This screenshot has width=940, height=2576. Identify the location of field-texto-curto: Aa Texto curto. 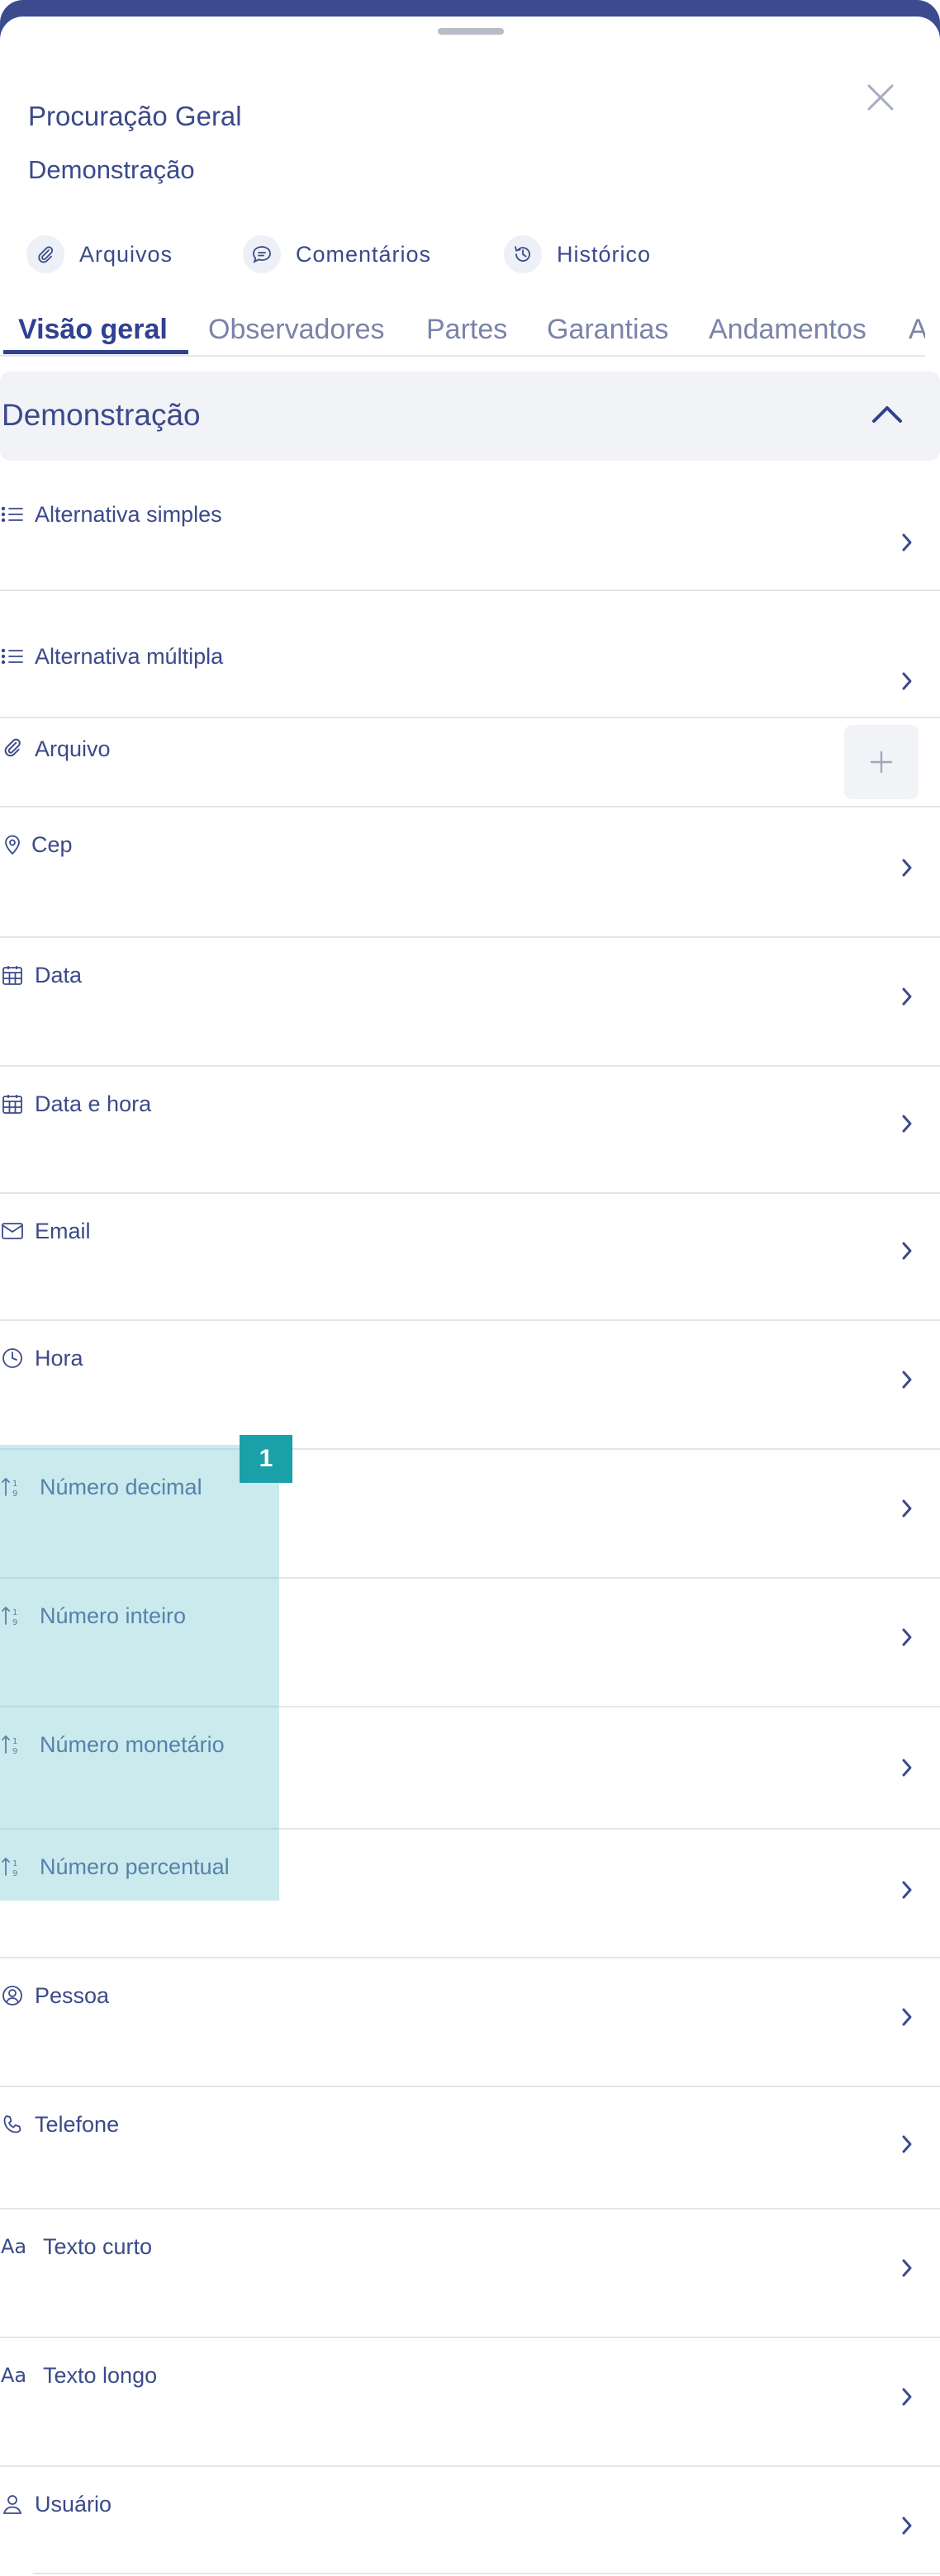
(470, 2273).